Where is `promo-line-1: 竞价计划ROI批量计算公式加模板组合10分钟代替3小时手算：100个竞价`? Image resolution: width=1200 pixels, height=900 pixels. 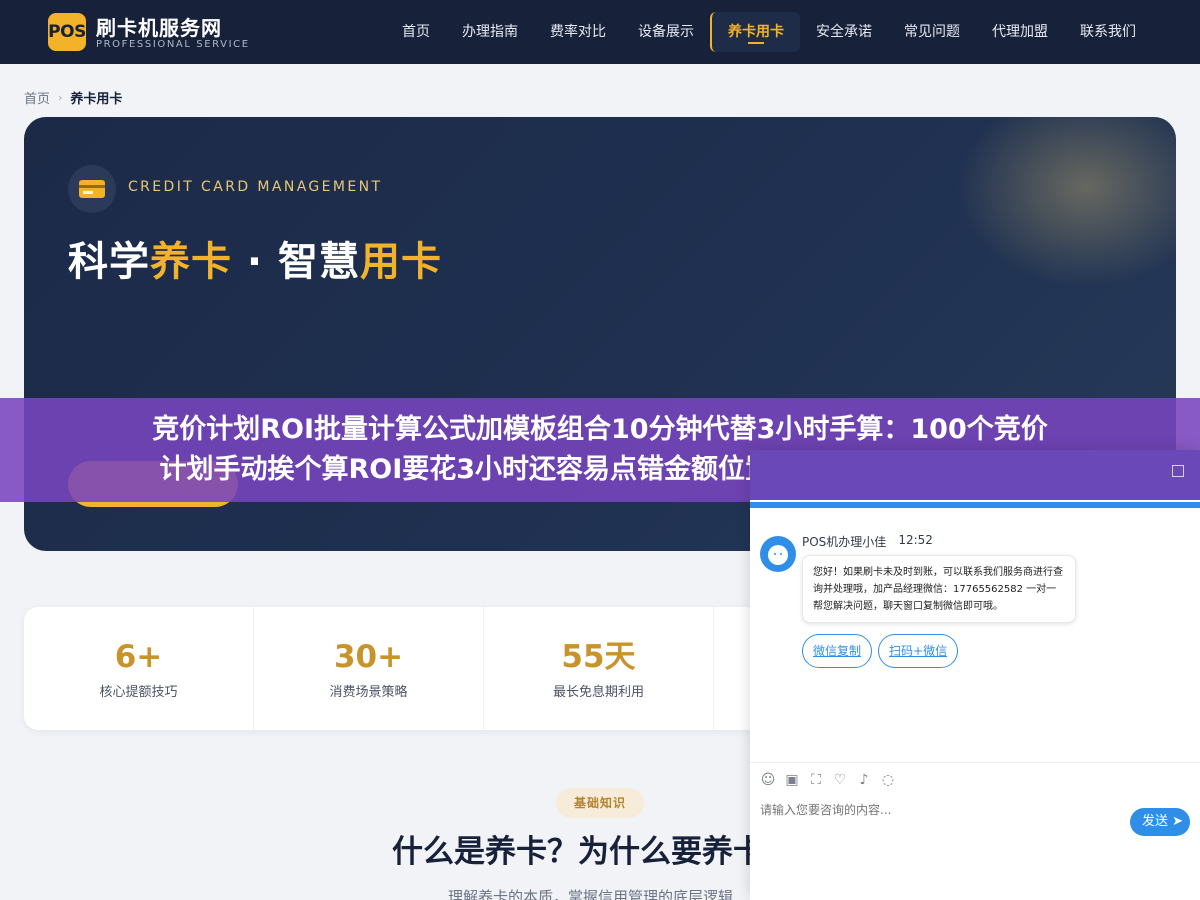
promo-line-1: 竞价计划ROI批量计算公式加模板组合10分钟代替3小时手算：100个竞价 is located at coordinates (600, 429).